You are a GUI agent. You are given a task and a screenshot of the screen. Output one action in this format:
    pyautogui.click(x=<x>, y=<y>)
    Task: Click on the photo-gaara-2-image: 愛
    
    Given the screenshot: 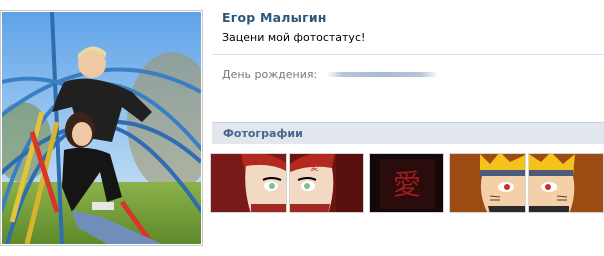 What is the action you would take?
    pyautogui.click(x=326, y=183)
    